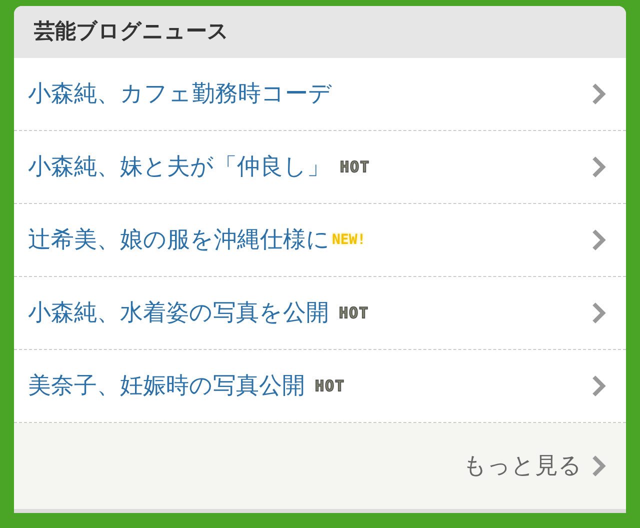 The image size is (640, 528). Describe the element at coordinates (179, 167) in the screenshot. I see `news-title: 小森純、妹と夫が「仲良し」` at that location.